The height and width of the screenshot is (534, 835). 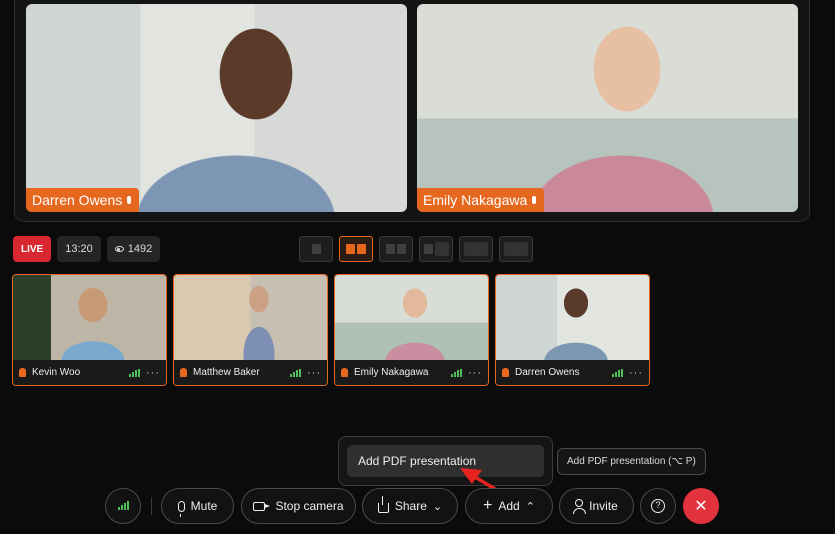 I want to click on thumbnail-bar: Darren Owens ···, so click(x=572, y=372).